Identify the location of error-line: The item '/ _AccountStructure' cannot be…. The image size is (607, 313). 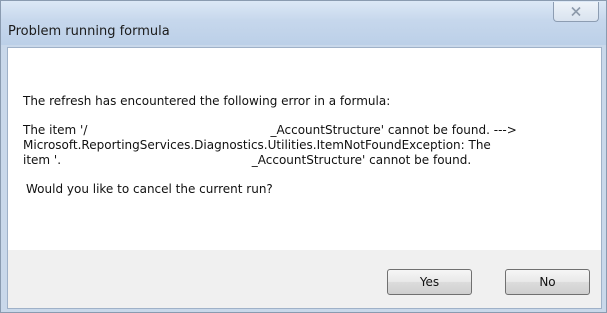
(270, 130).